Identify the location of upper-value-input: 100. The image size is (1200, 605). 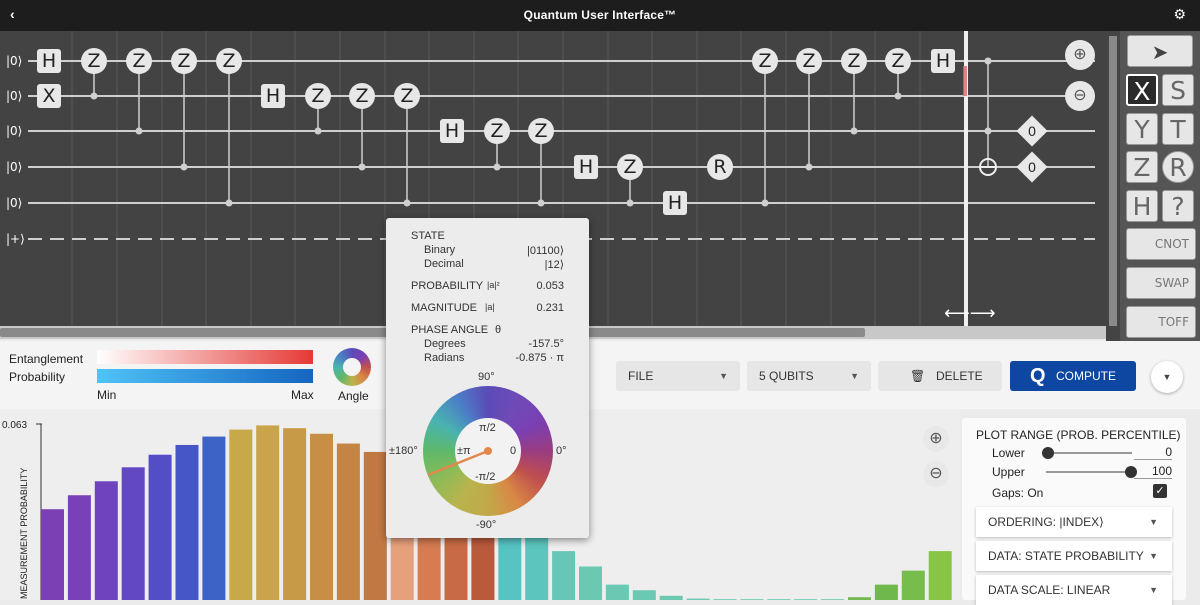
(1153, 471).